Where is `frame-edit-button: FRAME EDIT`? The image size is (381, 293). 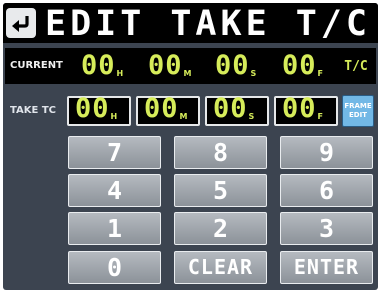 frame-edit-button: FRAME EDIT is located at coordinates (358, 111).